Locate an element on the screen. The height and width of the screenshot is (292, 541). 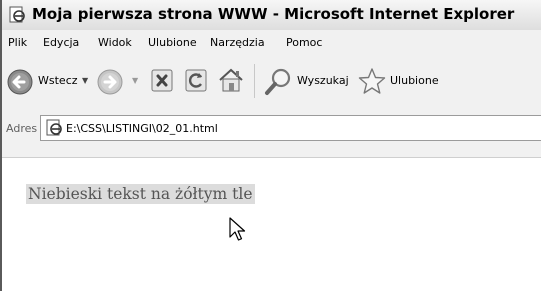
forward-button: ▼ is located at coordinates (119, 82).